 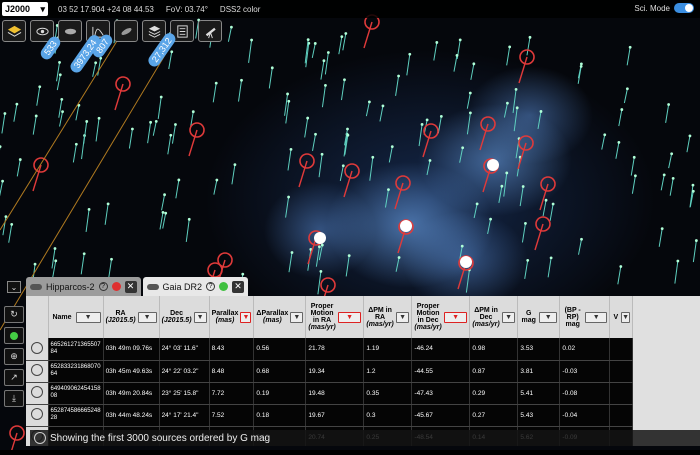 What do you see at coordinates (280, 317) in the screenshot?
I see `column-header: ΔParallax(mas)▼` at bounding box center [280, 317].